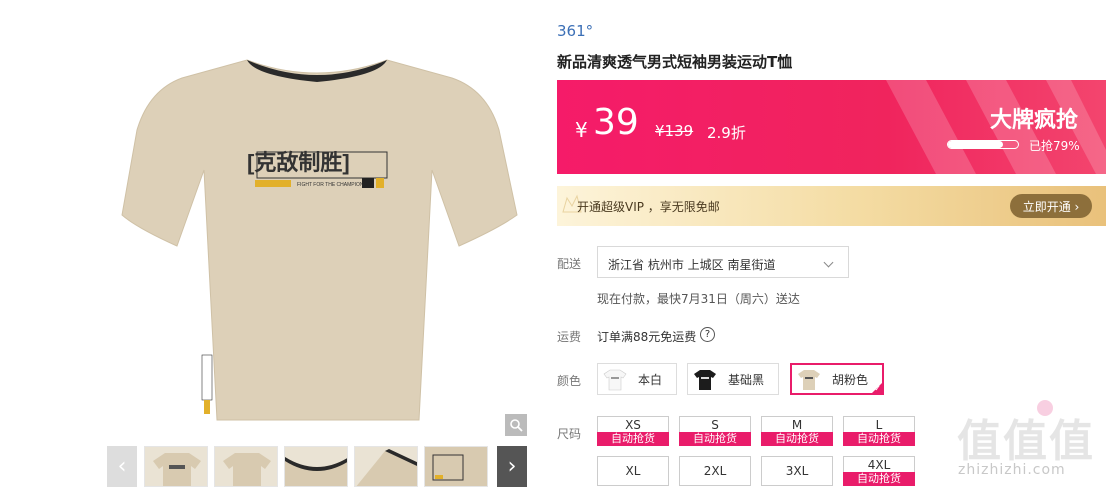 The image size is (1110, 487). Describe the element at coordinates (1071, 441) in the screenshot. I see `watermark-glyph-3: 值` at that location.